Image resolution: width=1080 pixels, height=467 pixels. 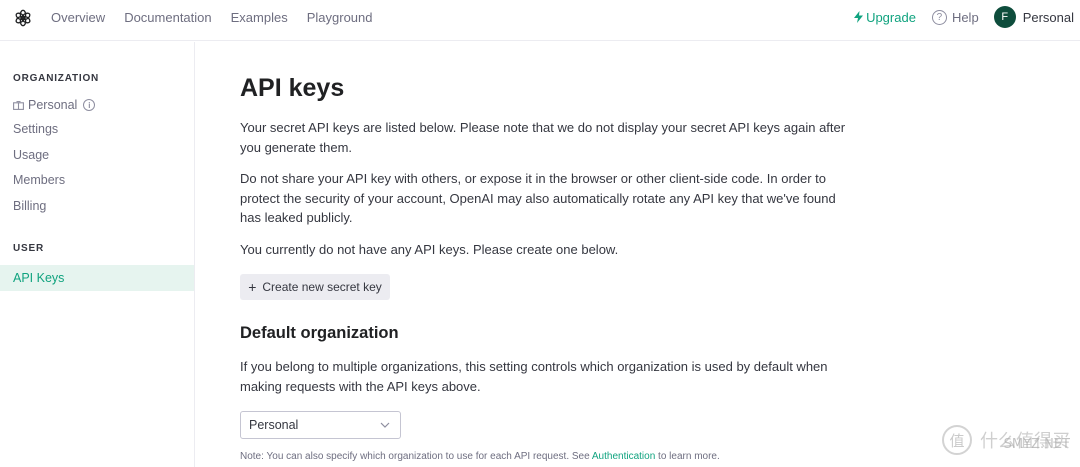 I want to click on lightning-icon, so click(x=859, y=17).